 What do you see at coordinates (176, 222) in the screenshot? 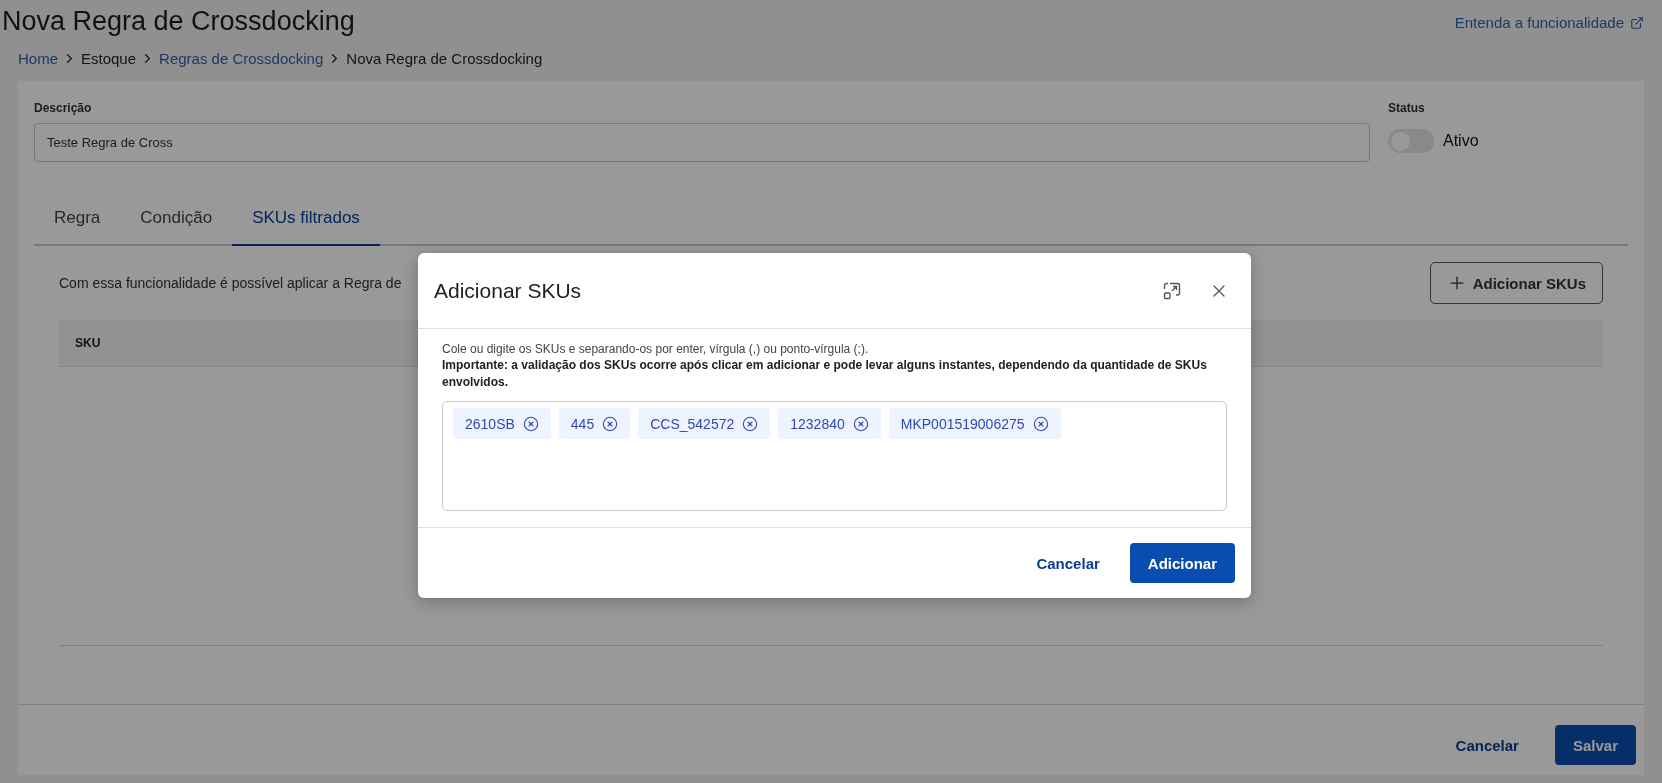
I see `tab: Condição` at bounding box center [176, 222].